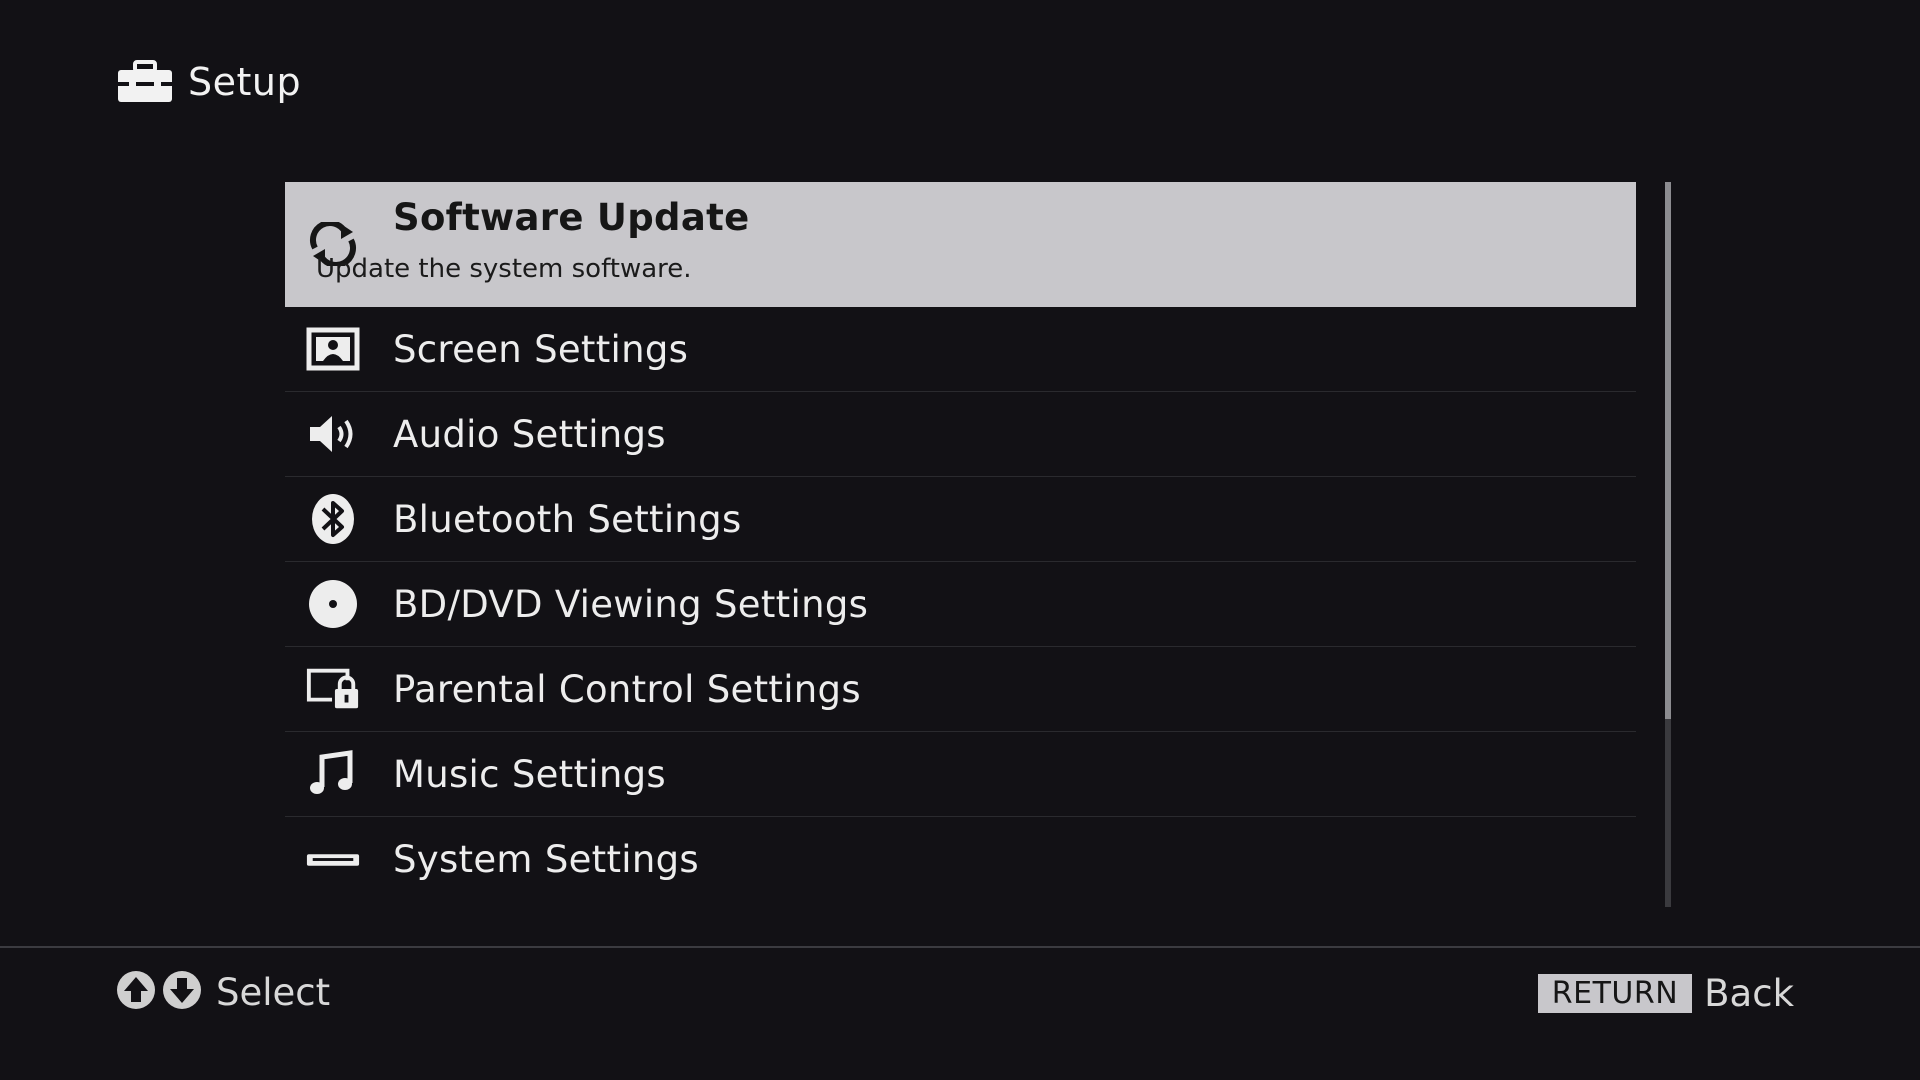 The image size is (1920, 1080). Describe the element at coordinates (529, 434) in the screenshot. I see `menu-item-label: Audio Settings` at that location.